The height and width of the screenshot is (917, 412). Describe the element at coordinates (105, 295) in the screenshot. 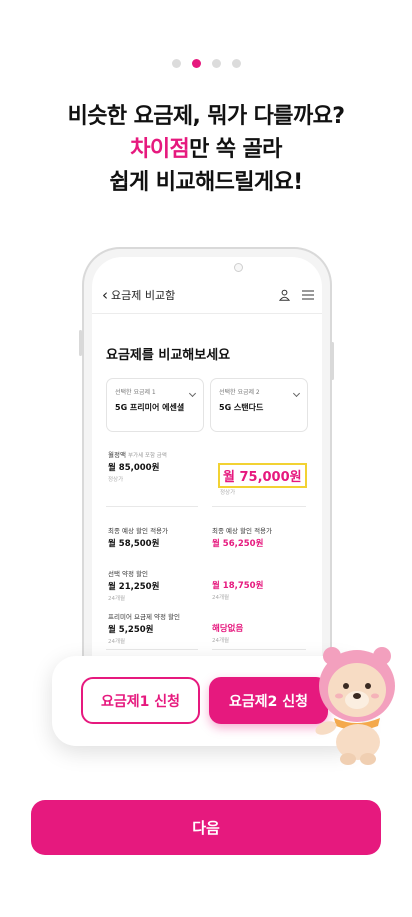

I see `back-arrow-icon: ‹` at that location.